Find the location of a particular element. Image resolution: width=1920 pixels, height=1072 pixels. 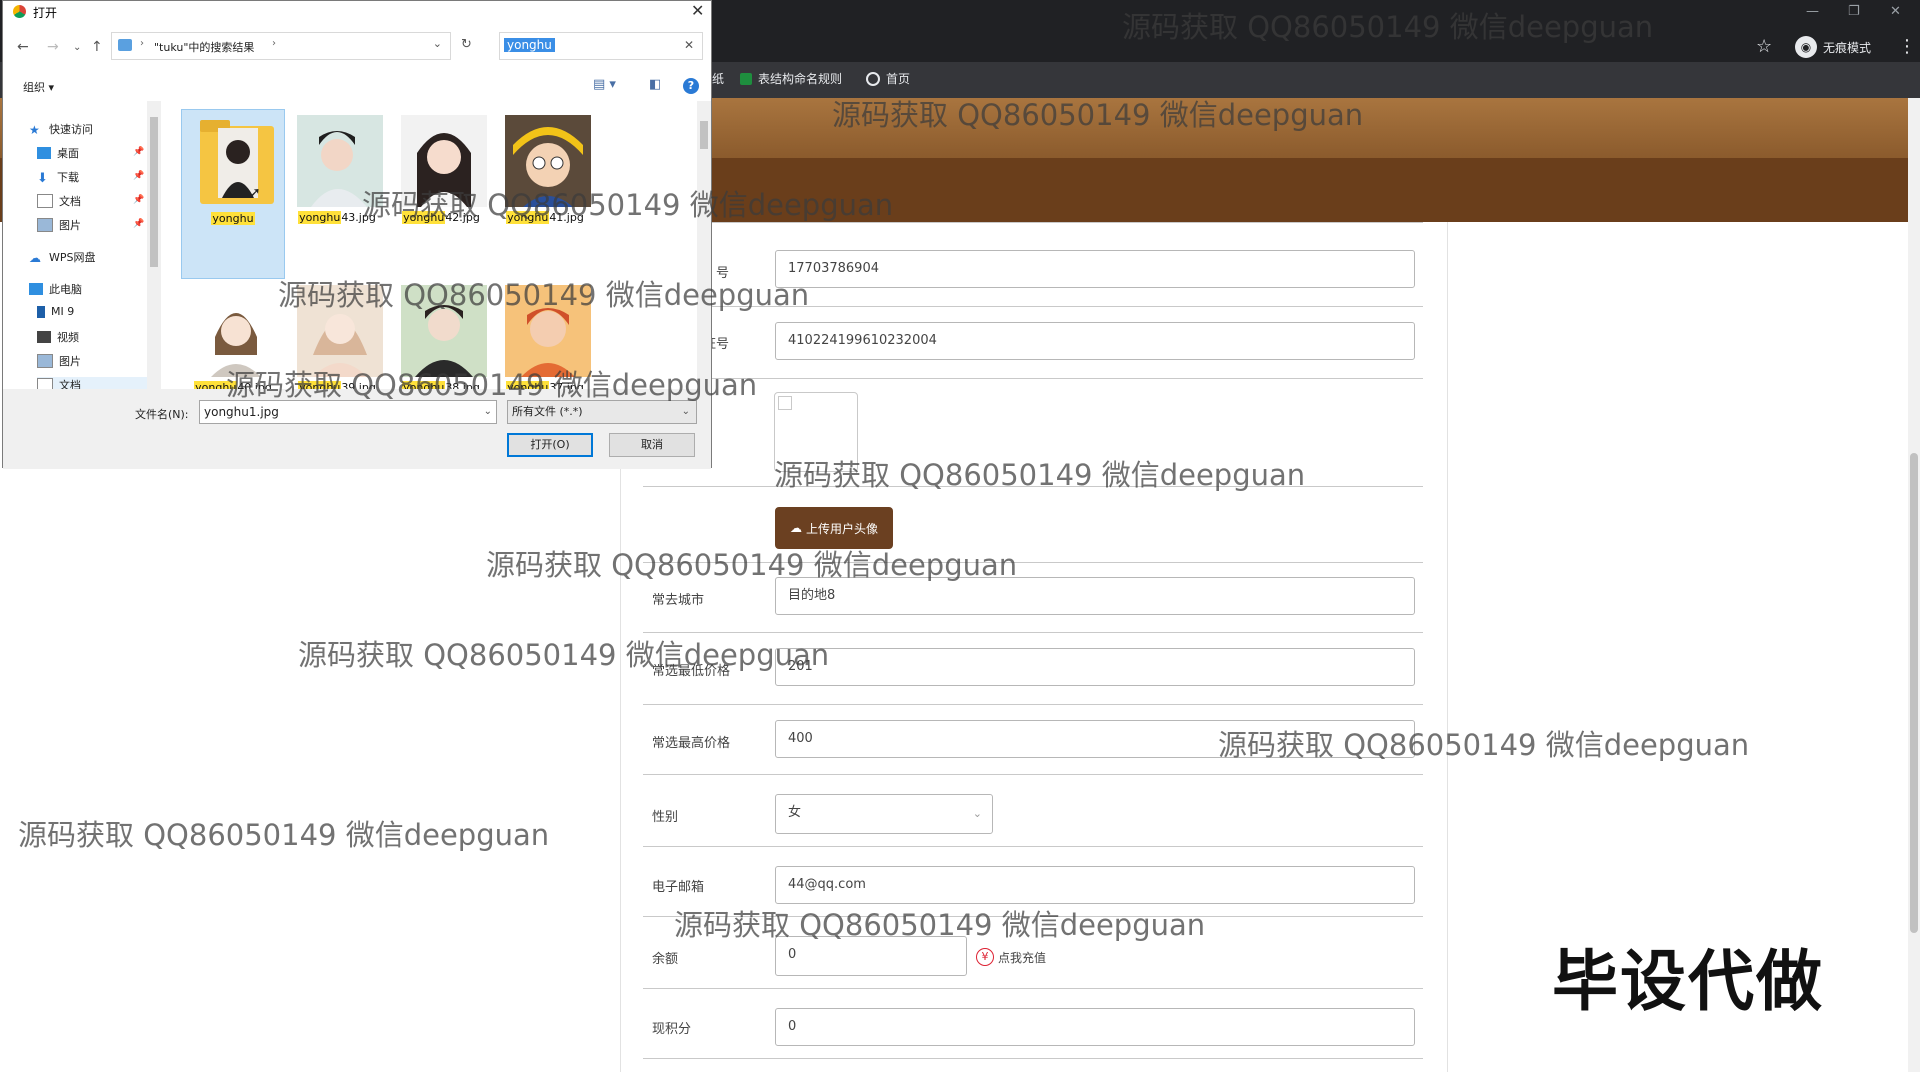

points-input: 0 is located at coordinates (1095, 1027).